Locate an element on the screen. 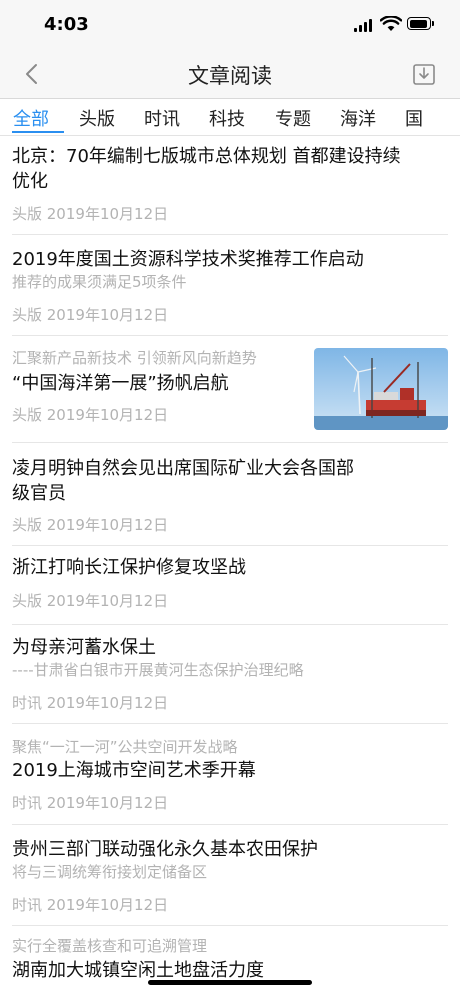 The image size is (460, 996). navigation-bar: 文章阅读 is located at coordinates (230, 74).